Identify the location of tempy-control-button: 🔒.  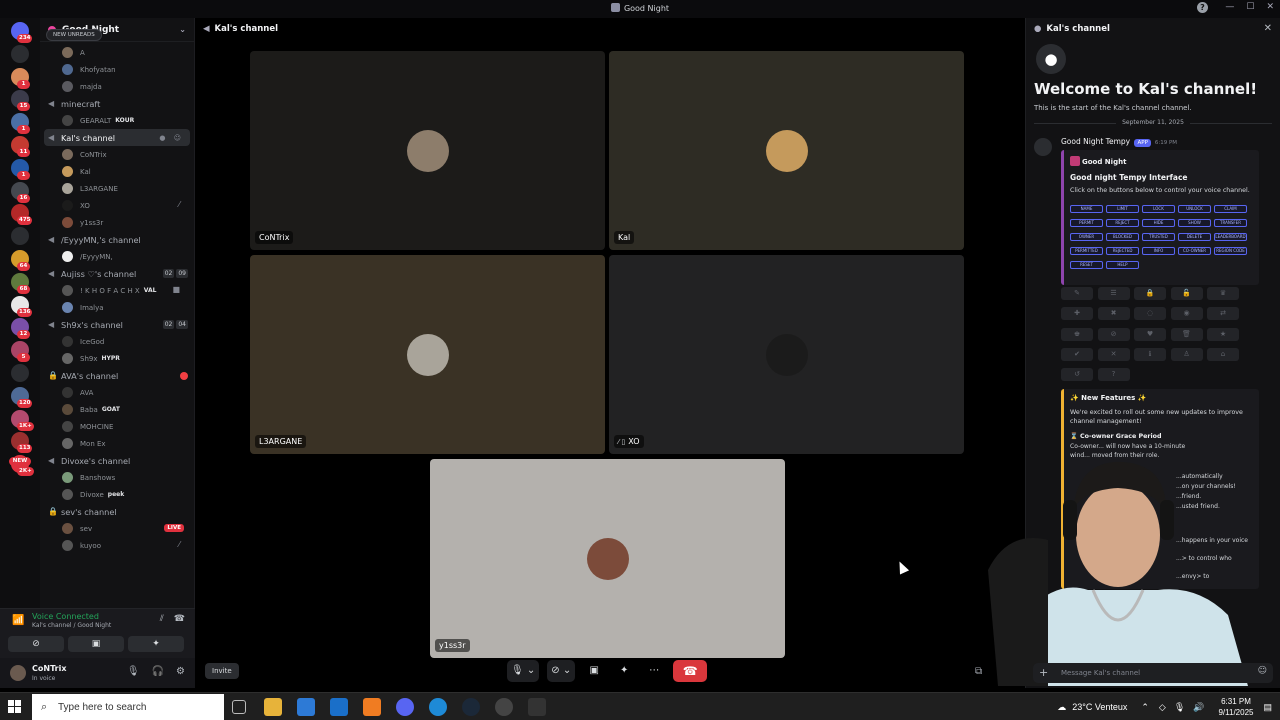
(1150, 293).